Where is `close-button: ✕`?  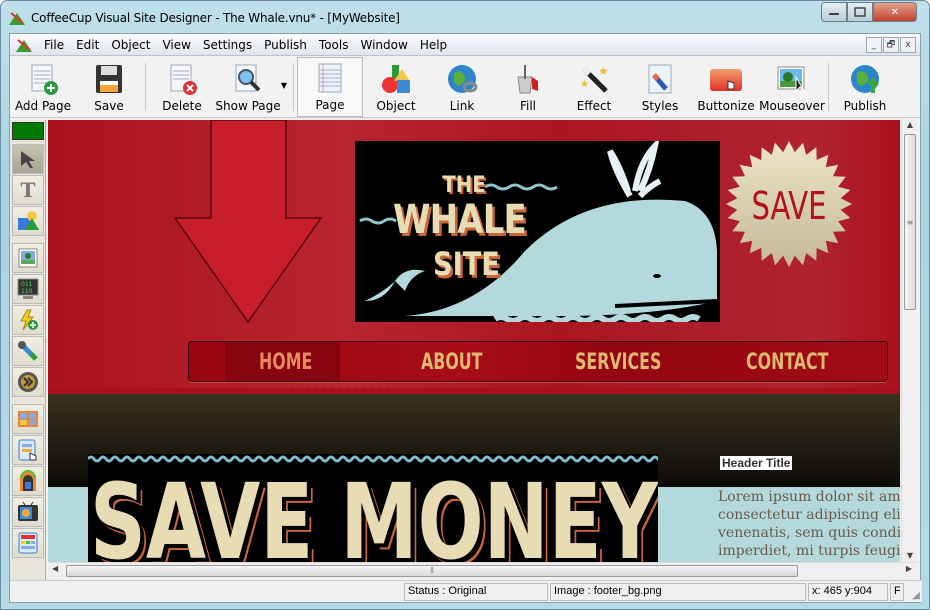
close-button: ✕ is located at coordinates (895, 12).